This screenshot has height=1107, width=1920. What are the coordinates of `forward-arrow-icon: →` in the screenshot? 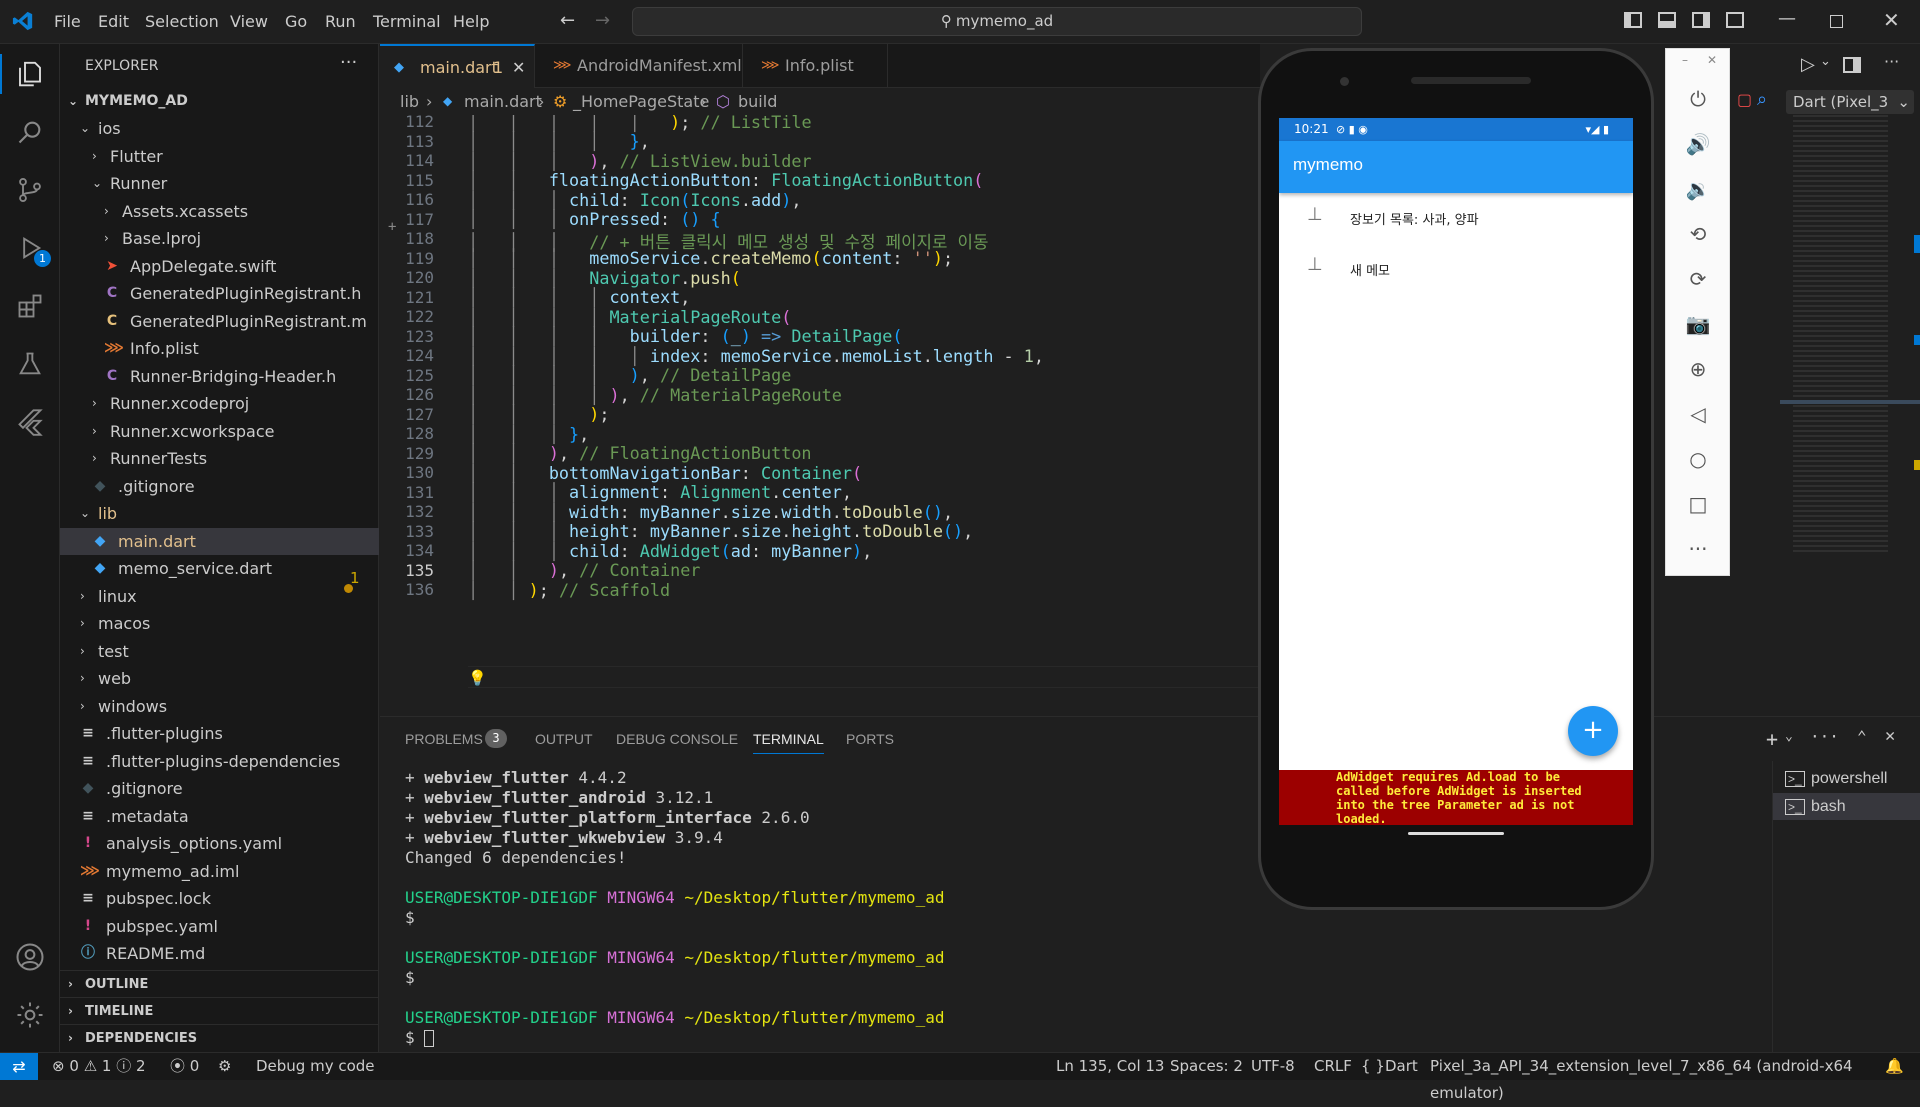 It's located at (602, 20).